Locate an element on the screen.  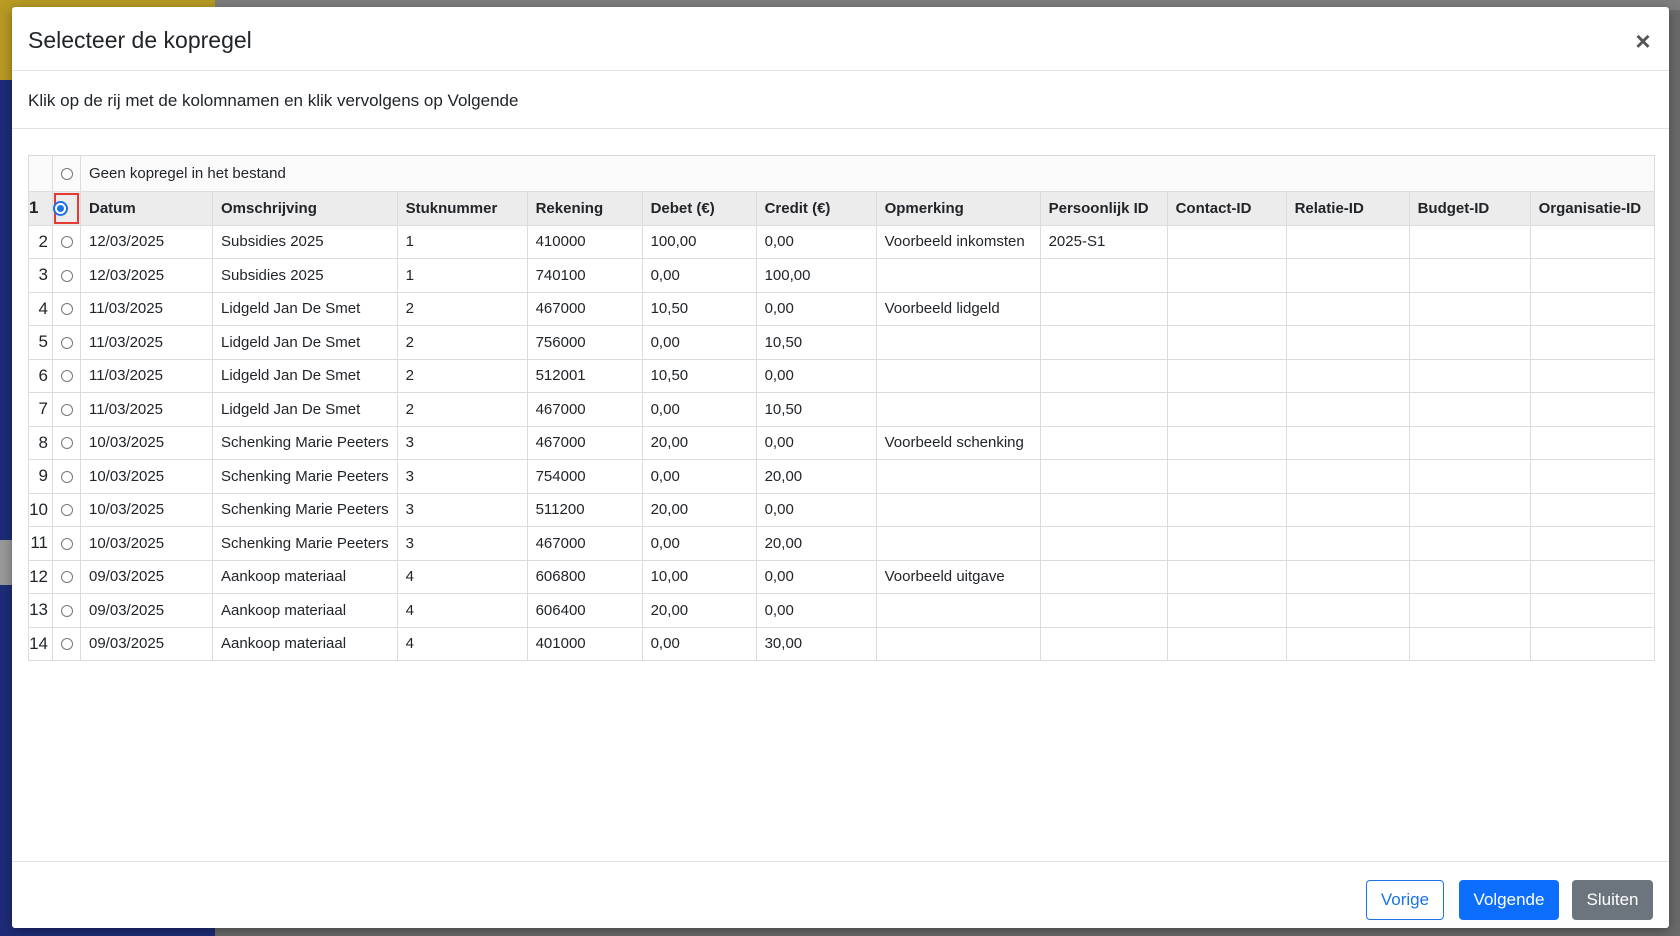
previous-button: Vorige is located at coordinates (1405, 900).